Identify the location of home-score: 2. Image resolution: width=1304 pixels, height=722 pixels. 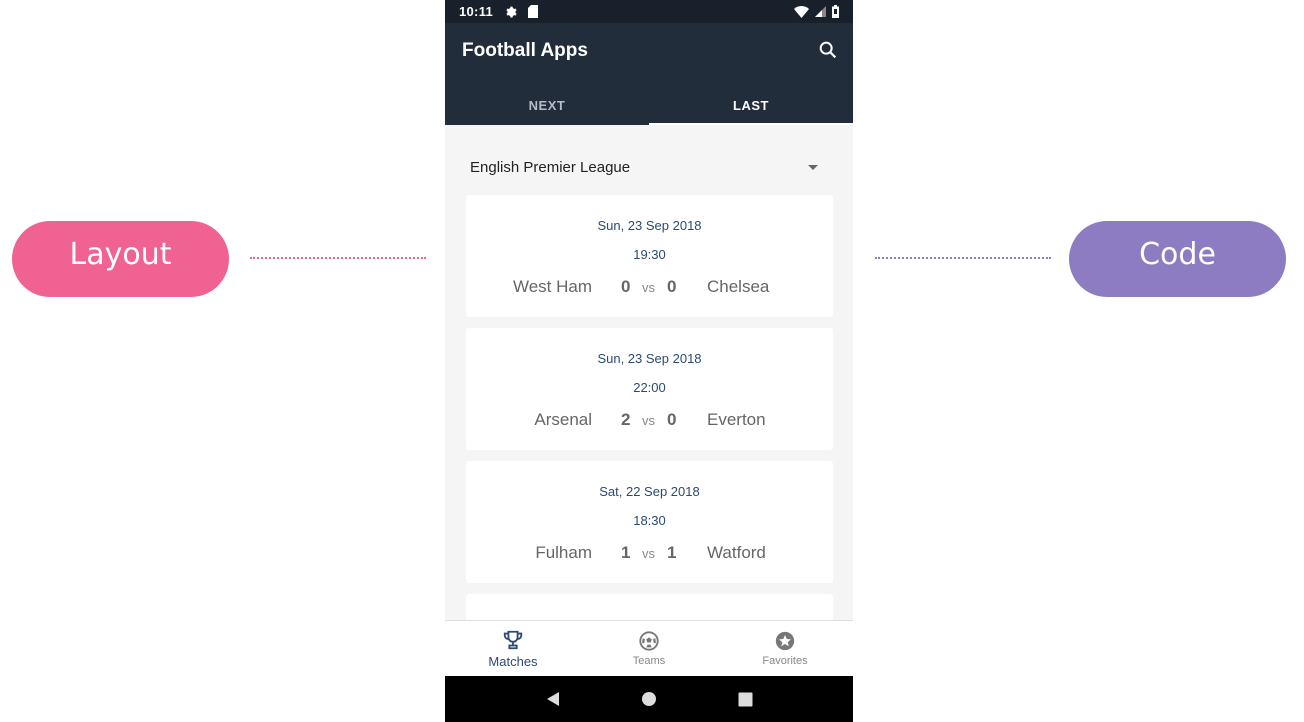
(626, 419).